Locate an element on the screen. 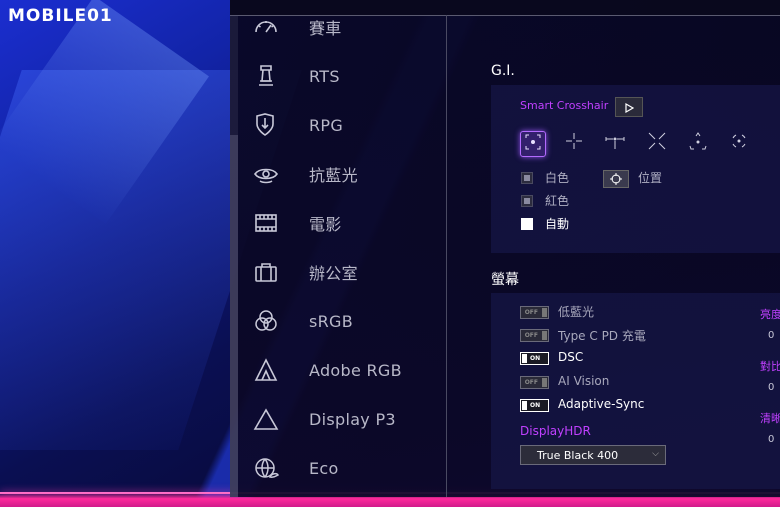 This screenshot has height=507, width=780. type-c-pd-toggle: OFF is located at coordinates (534, 335).